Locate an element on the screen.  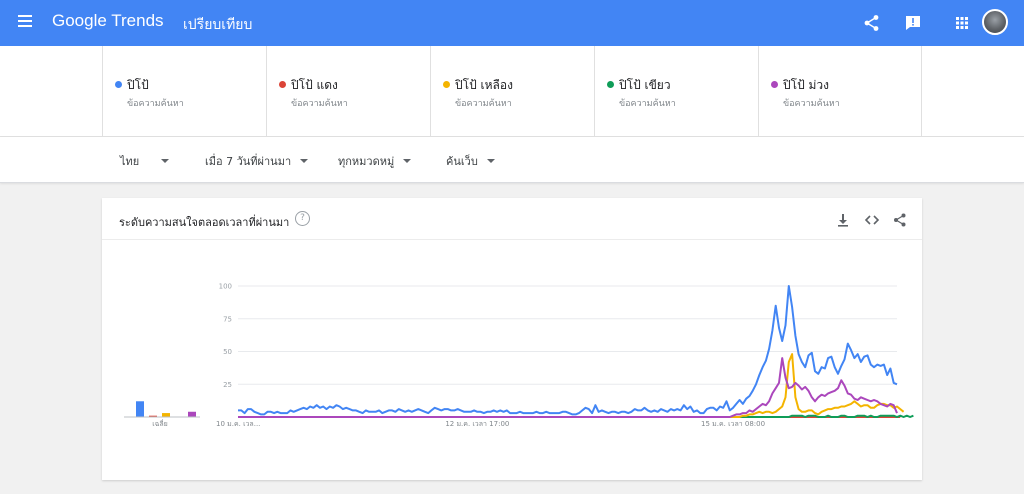
avatar is located at coordinates (995, 22).